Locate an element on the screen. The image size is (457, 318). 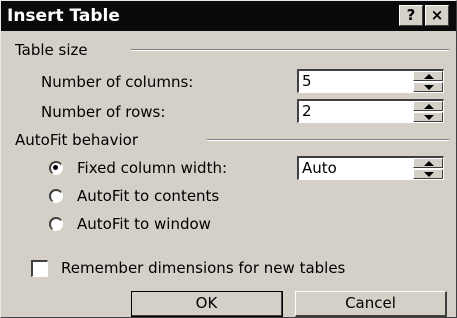
ok-button: OK is located at coordinates (207, 304).